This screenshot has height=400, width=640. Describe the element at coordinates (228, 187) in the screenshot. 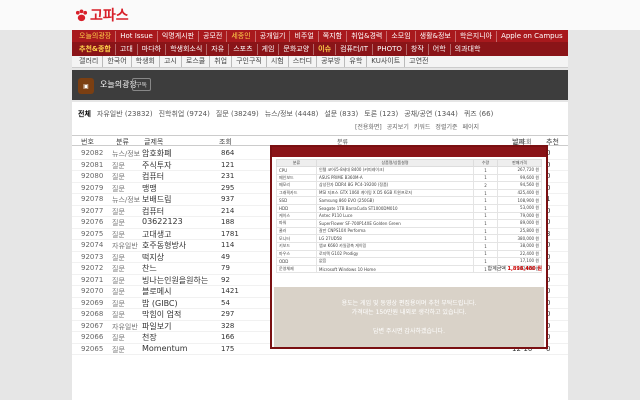

I see `row-views: 295` at that location.